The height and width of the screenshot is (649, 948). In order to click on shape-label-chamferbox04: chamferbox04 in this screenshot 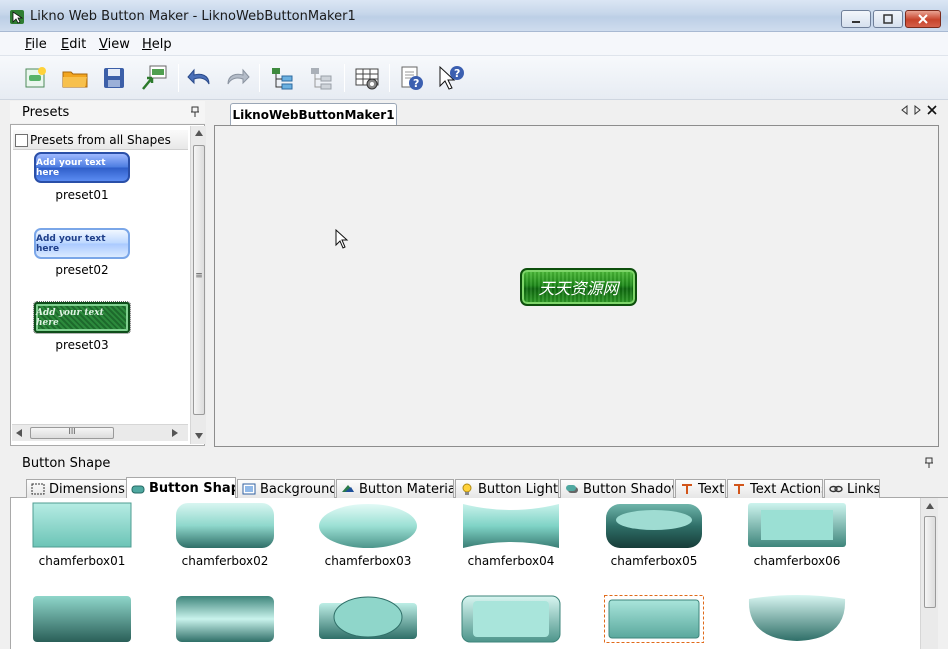, I will do `click(511, 561)`.